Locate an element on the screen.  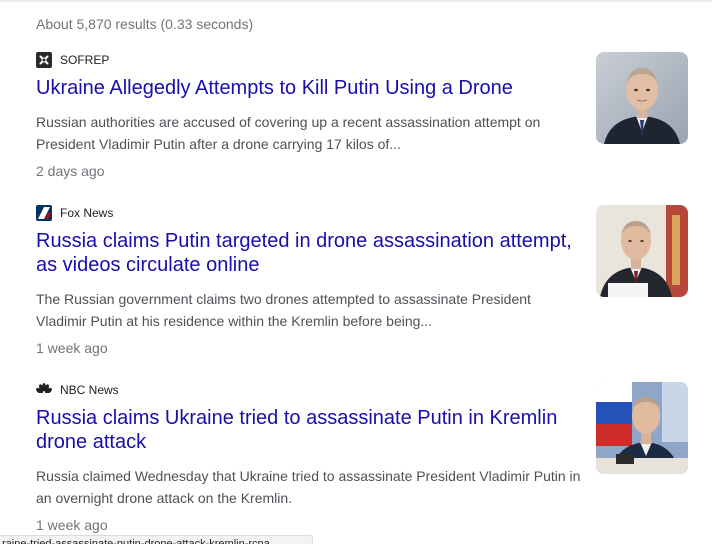
result-source: NBC News is located at coordinates (362, 390).